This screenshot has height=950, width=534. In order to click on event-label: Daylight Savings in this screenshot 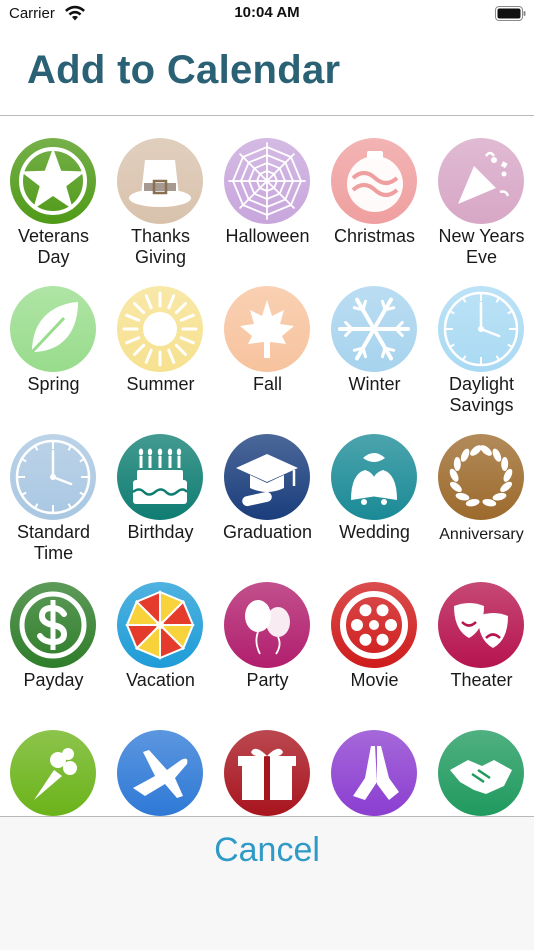, I will do `click(481, 394)`.